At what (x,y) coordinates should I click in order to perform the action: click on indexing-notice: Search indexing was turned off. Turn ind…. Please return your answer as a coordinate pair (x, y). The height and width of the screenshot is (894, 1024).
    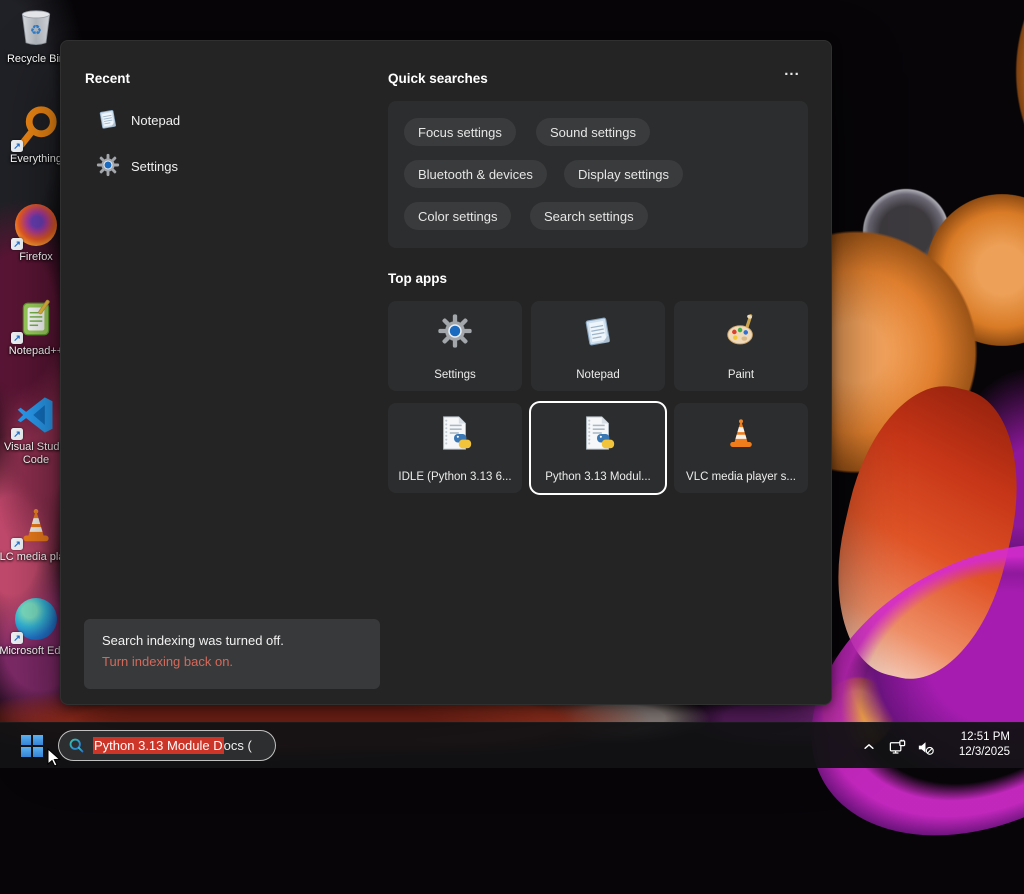
    Looking at the image, I should click on (232, 654).